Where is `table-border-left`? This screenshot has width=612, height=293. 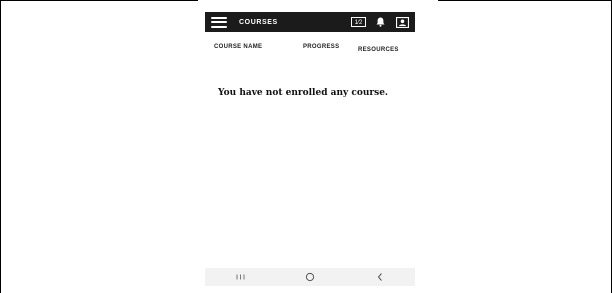 table-border-left is located at coordinates (0, 146).